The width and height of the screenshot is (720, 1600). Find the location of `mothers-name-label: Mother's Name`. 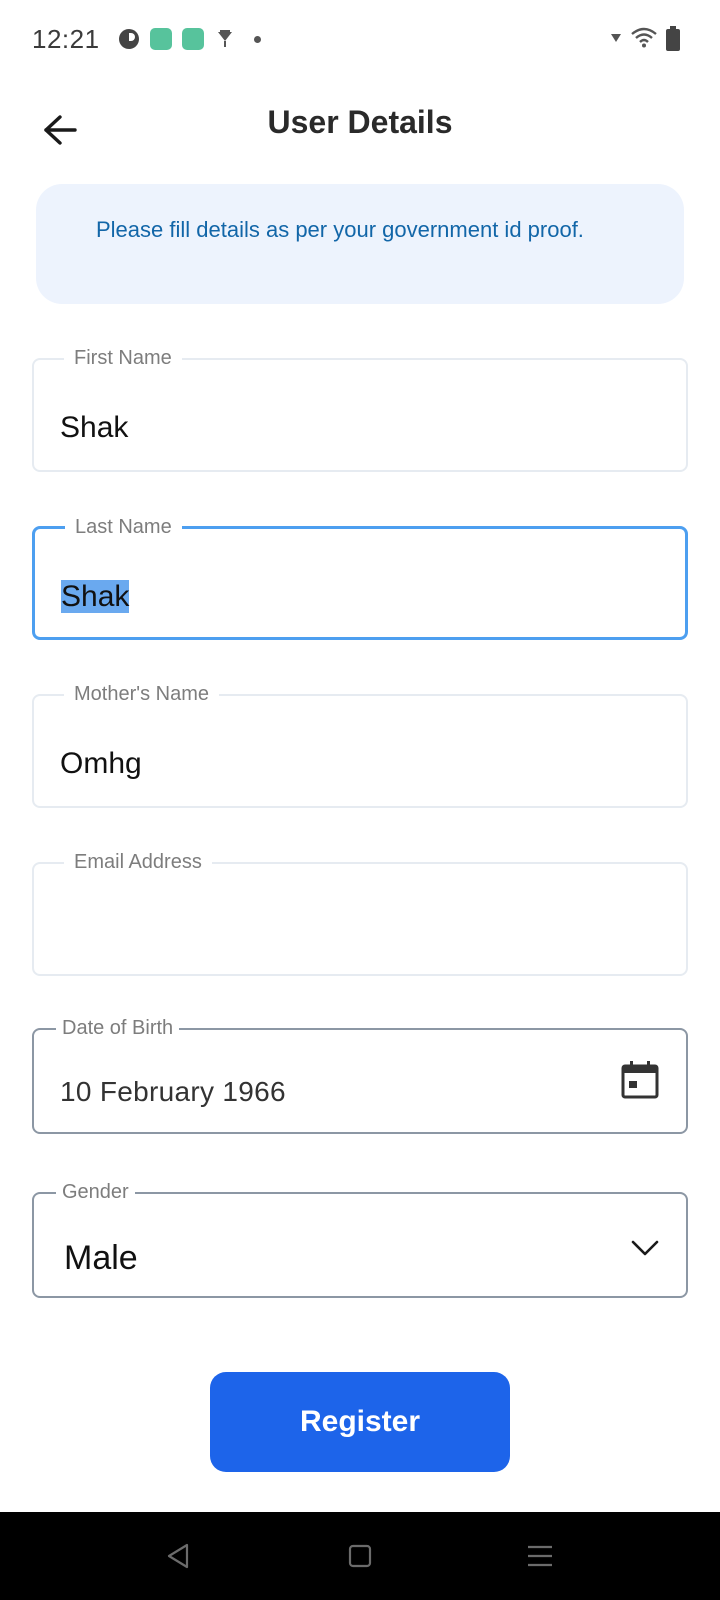

mothers-name-label: Mother's Name is located at coordinates (141, 694).